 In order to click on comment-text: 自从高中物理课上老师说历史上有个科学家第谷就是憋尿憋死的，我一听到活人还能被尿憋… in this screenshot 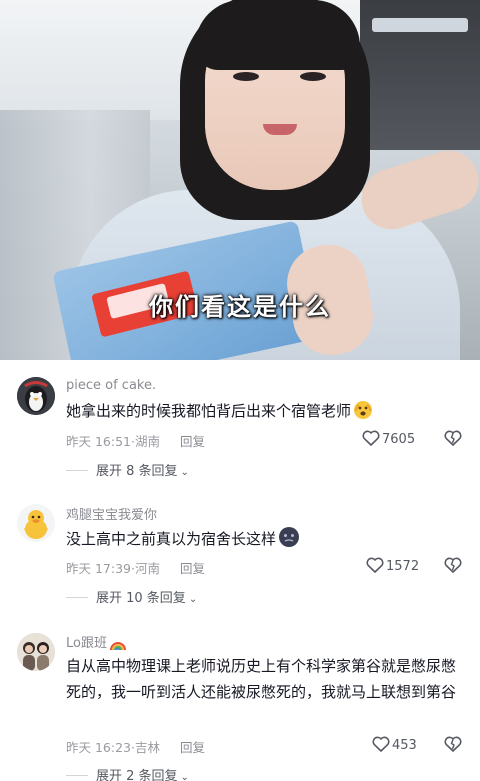, I will do `click(261, 679)`.